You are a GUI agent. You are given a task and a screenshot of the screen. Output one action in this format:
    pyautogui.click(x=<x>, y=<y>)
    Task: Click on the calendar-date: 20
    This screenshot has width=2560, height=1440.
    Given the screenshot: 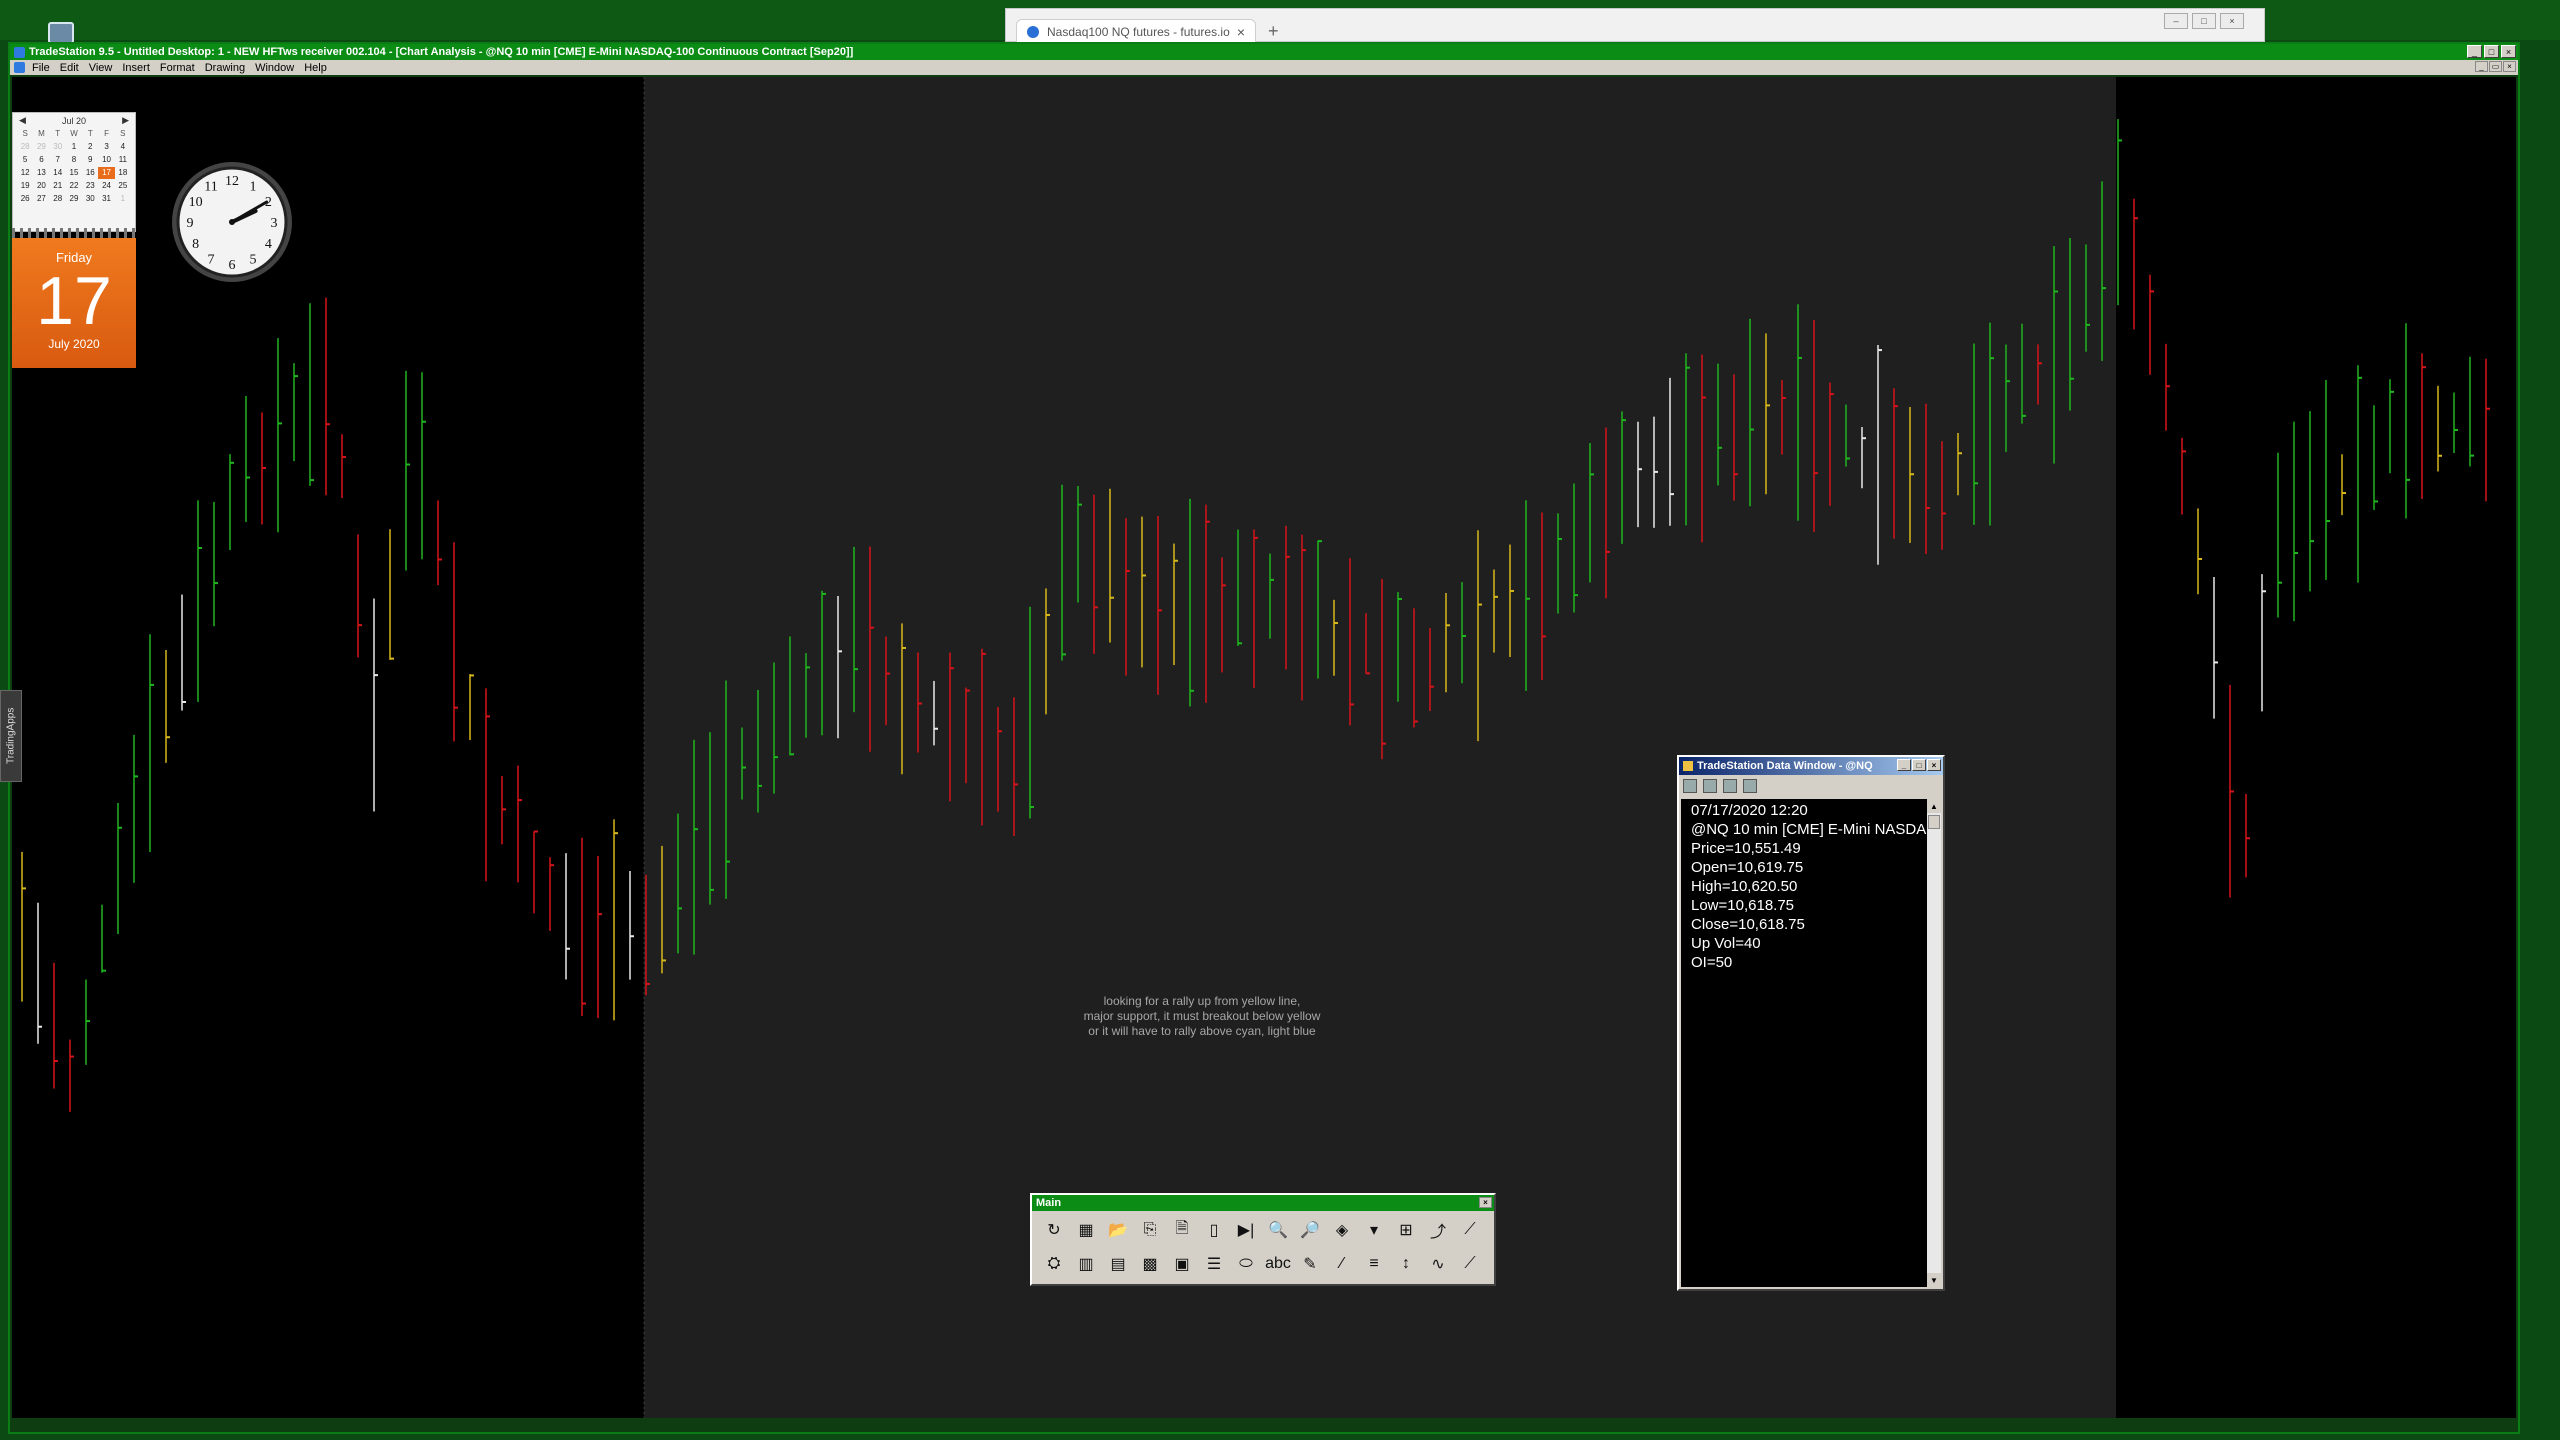 What is the action you would take?
    pyautogui.click(x=41, y=186)
    